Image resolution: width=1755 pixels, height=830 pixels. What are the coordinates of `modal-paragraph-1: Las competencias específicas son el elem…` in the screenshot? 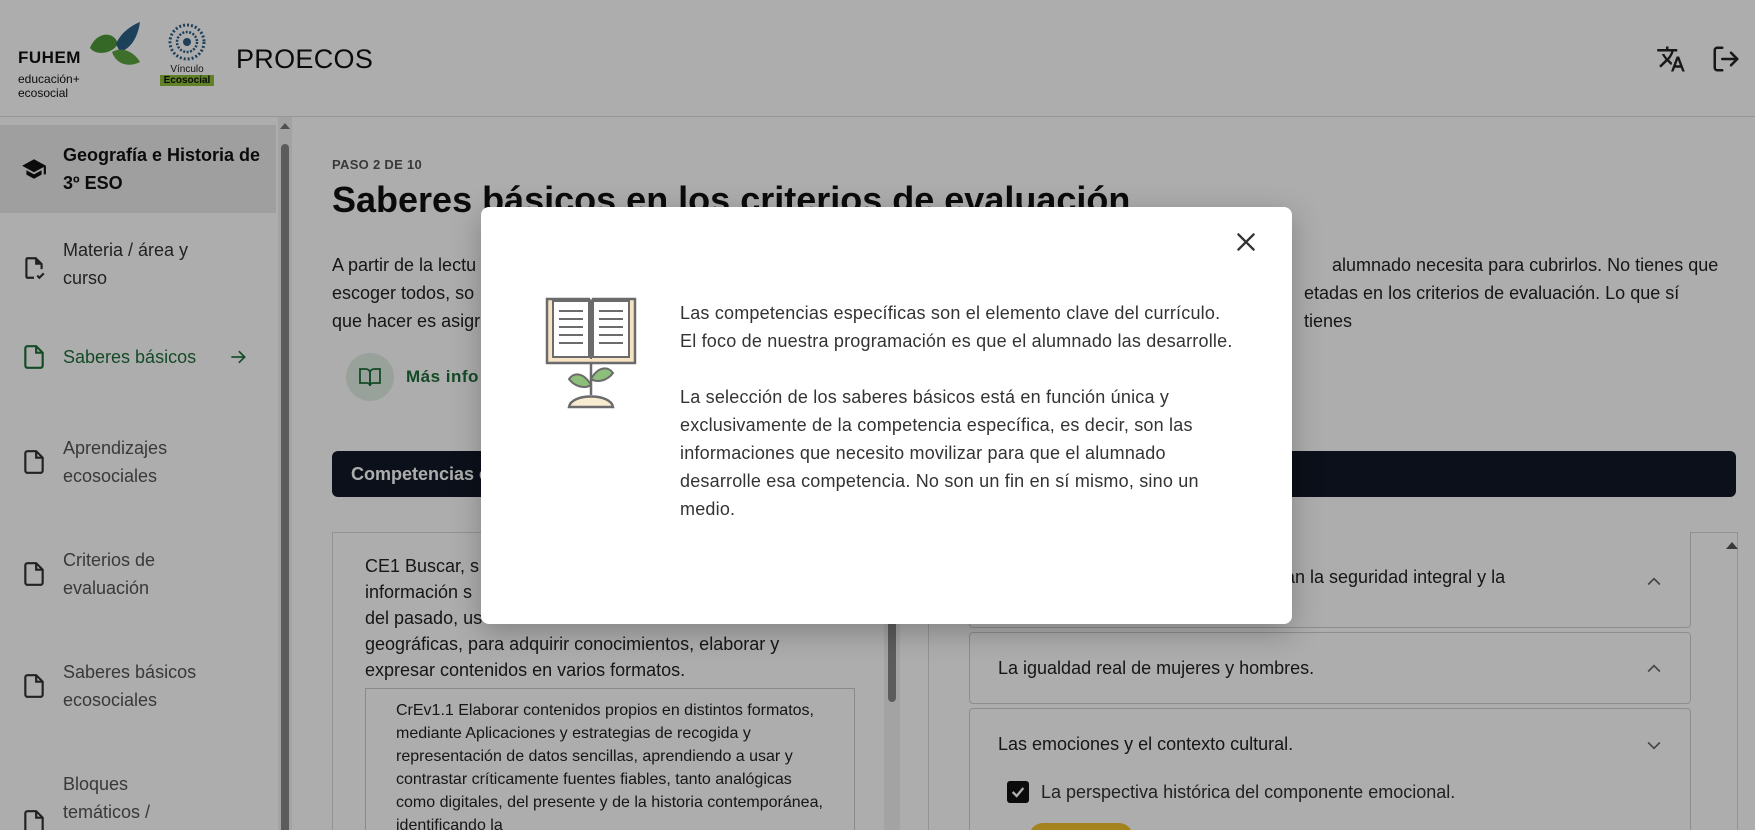 It's located at (956, 327).